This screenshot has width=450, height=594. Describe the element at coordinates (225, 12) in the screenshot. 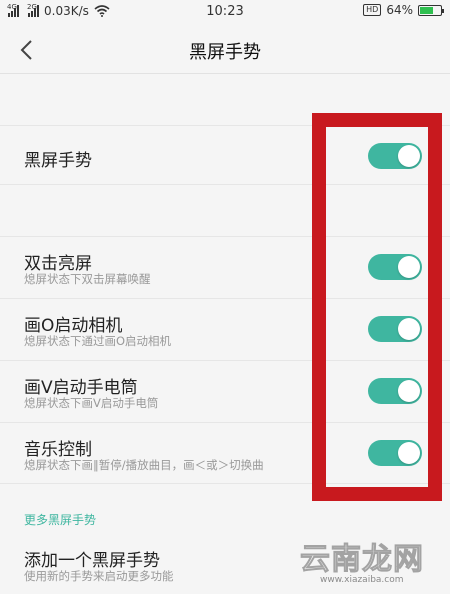

I see `status-bar: 4G 2G 0.03K/s 10:23 HD 64%` at that location.